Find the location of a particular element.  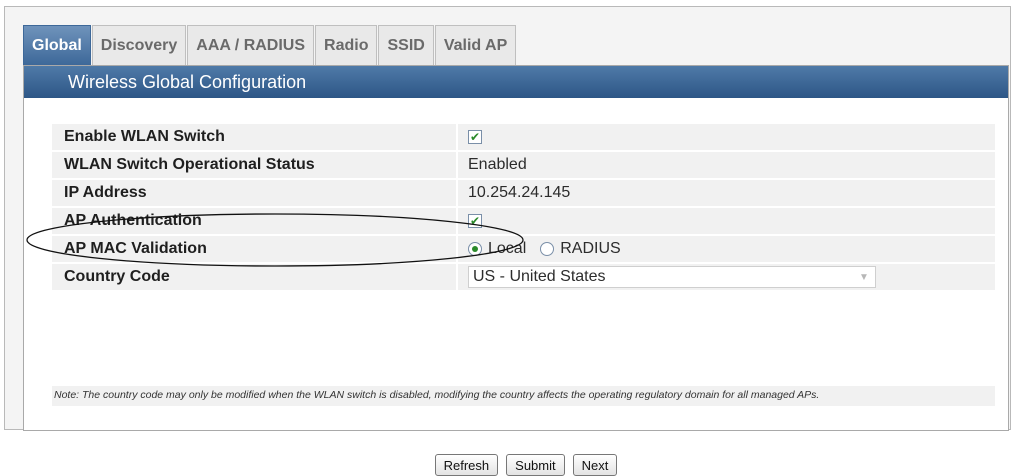

row-wlan-status: WLAN Switch Operational Status Enabled is located at coordinates (523, 166).